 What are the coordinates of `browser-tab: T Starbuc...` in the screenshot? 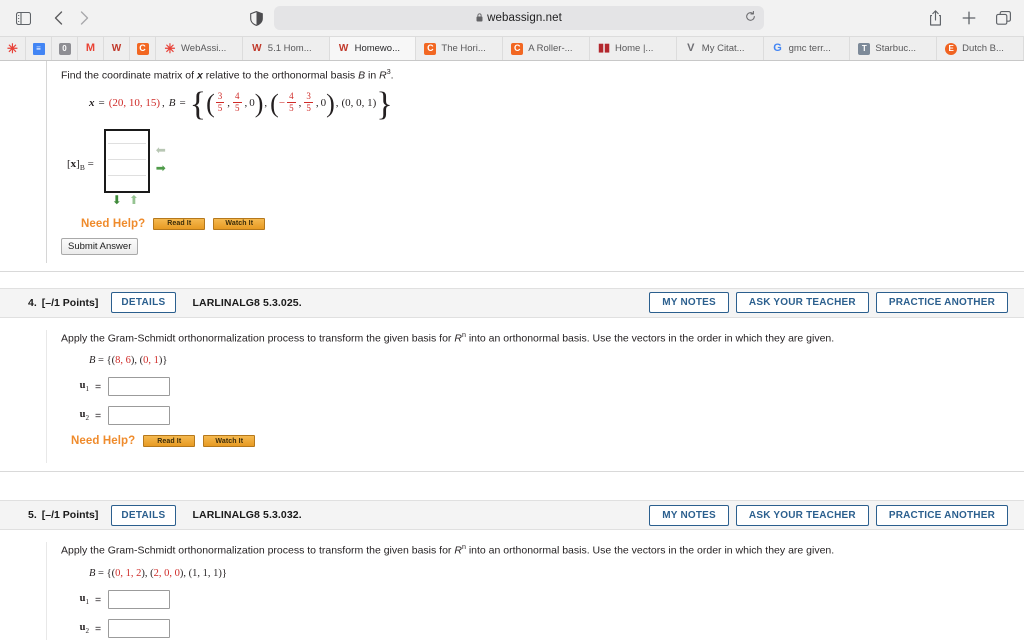 It's located at (894, 48).